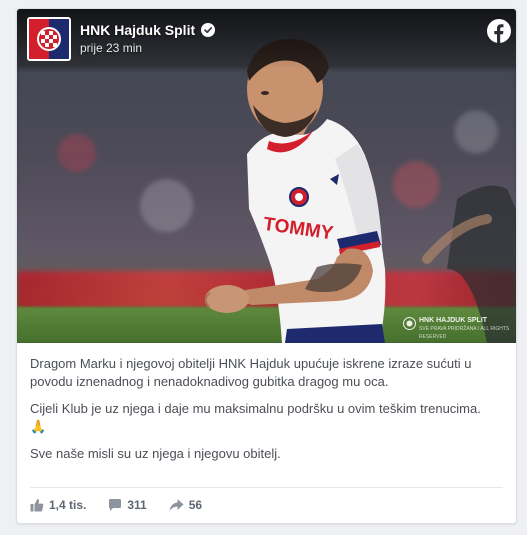  What do you see at coordinates (409, 323) in the screenshot?
I see `watermark-crest-icon` at bounding box center [409, 323].